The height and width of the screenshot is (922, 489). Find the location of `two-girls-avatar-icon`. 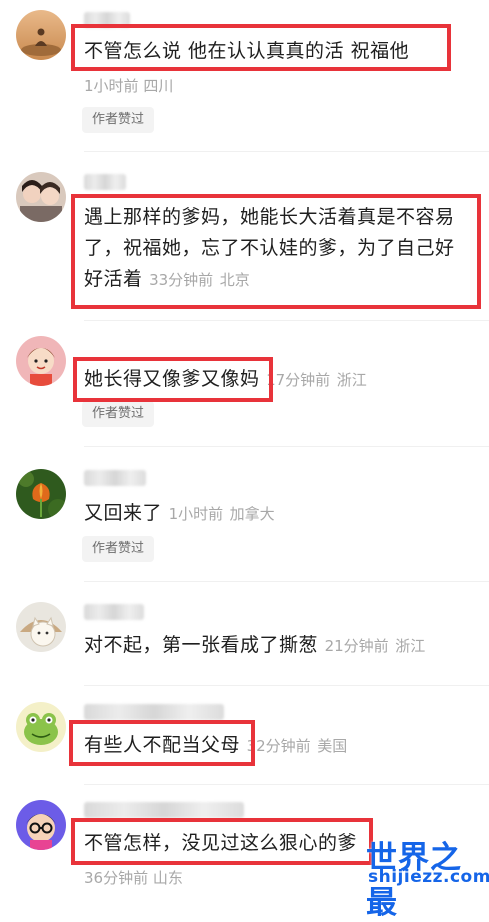

two-girls-avatar-icon is located at coordinates (41, 197).